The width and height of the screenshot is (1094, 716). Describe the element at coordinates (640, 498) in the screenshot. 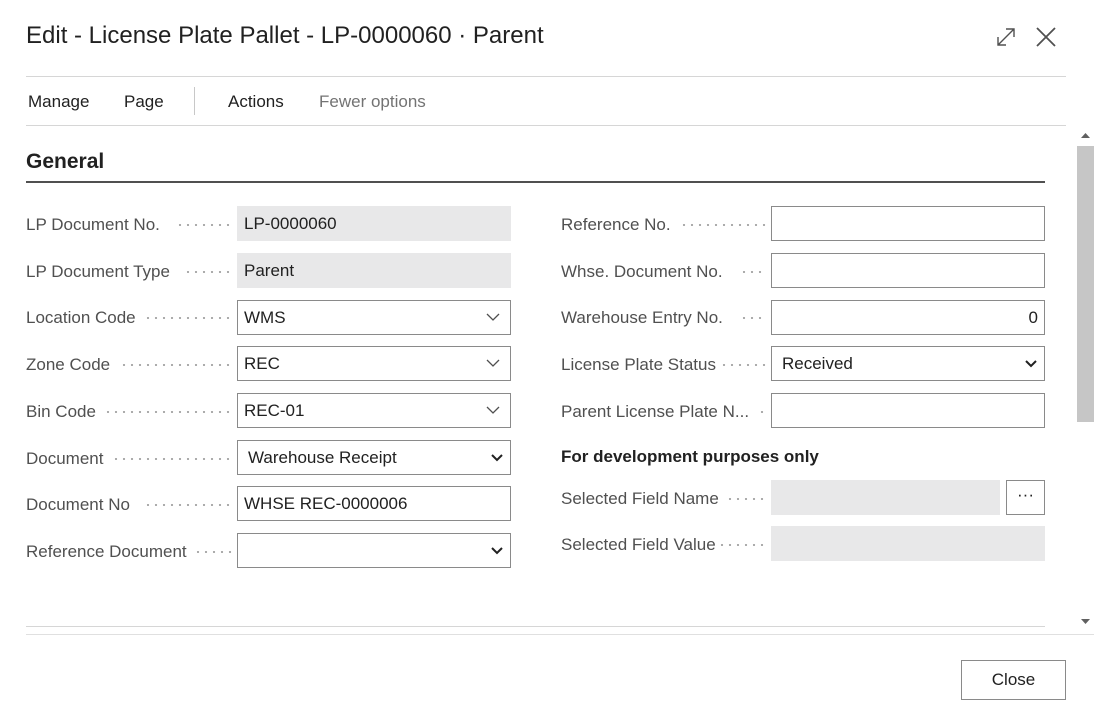

I see `label-selected-field-name: Selected Field Name` at that location.